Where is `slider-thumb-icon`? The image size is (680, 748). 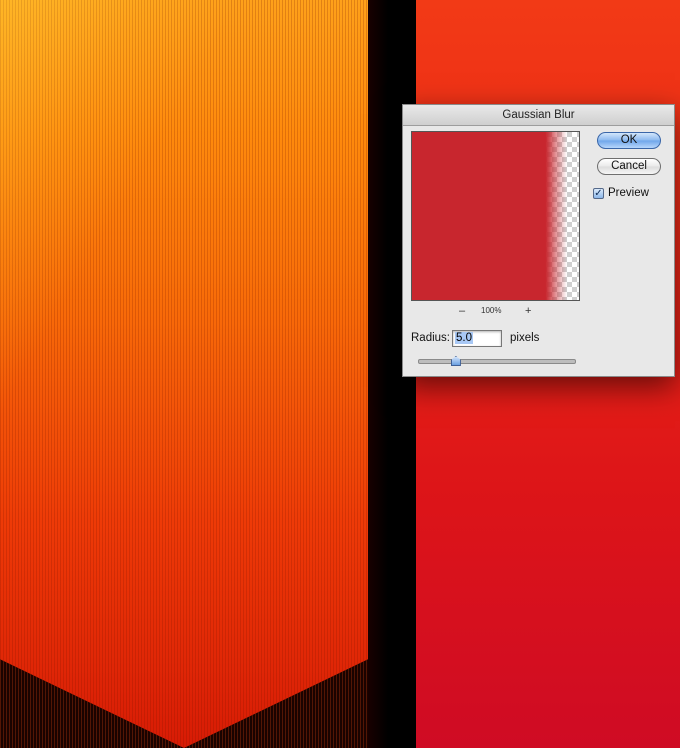
slider-thumb-icon is located at coordinates (455, 361).